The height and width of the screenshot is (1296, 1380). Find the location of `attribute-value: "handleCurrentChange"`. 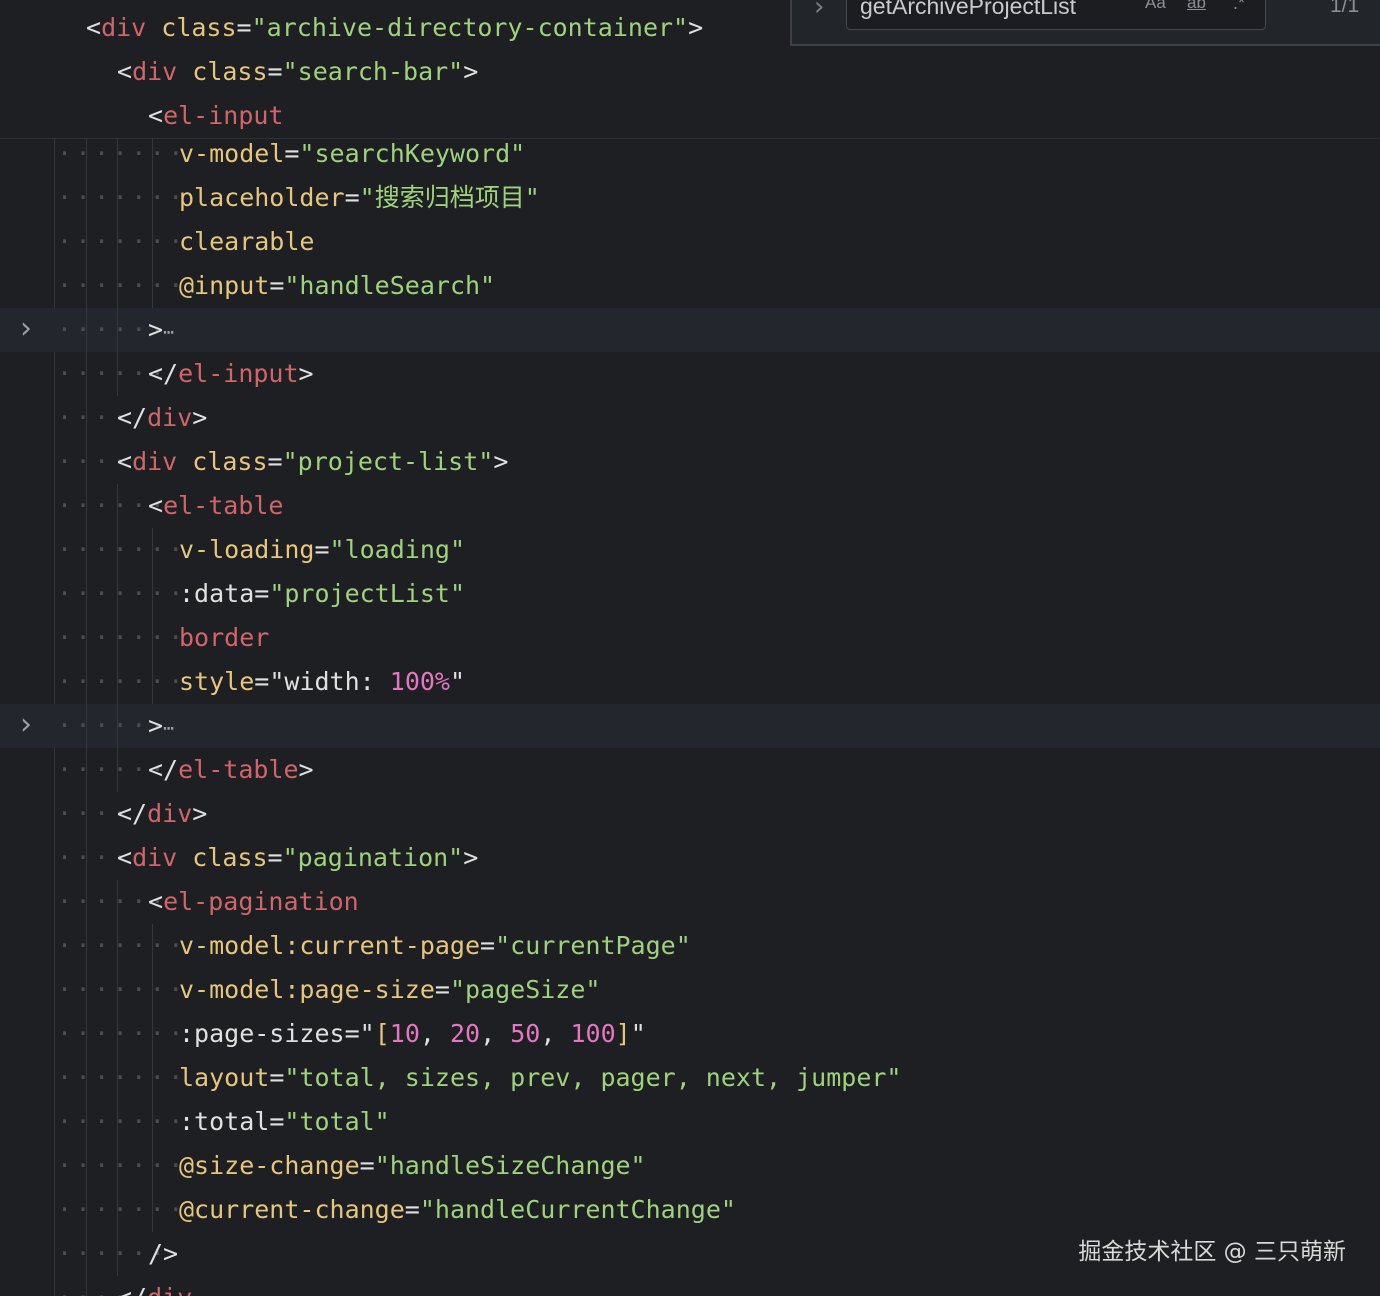

attribute-value: "handleCurrentChange" is located at coordinates (577, 1209).